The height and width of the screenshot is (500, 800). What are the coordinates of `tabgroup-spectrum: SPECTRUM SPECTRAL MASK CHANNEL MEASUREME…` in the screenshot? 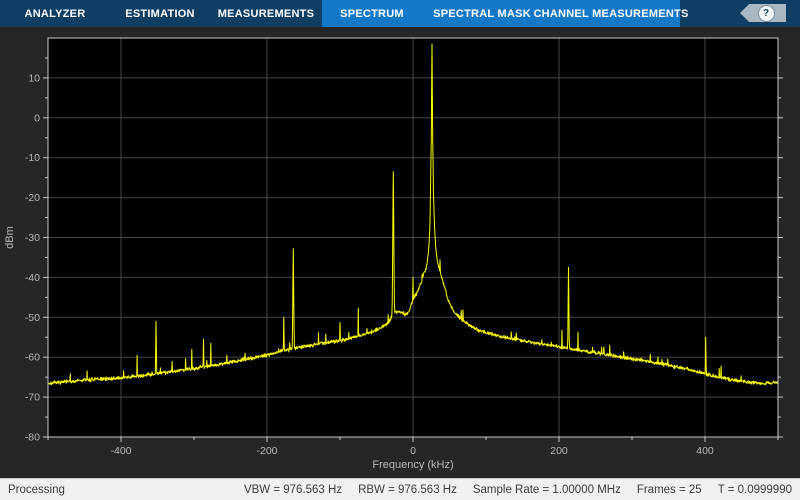 It's located at (505, 13).